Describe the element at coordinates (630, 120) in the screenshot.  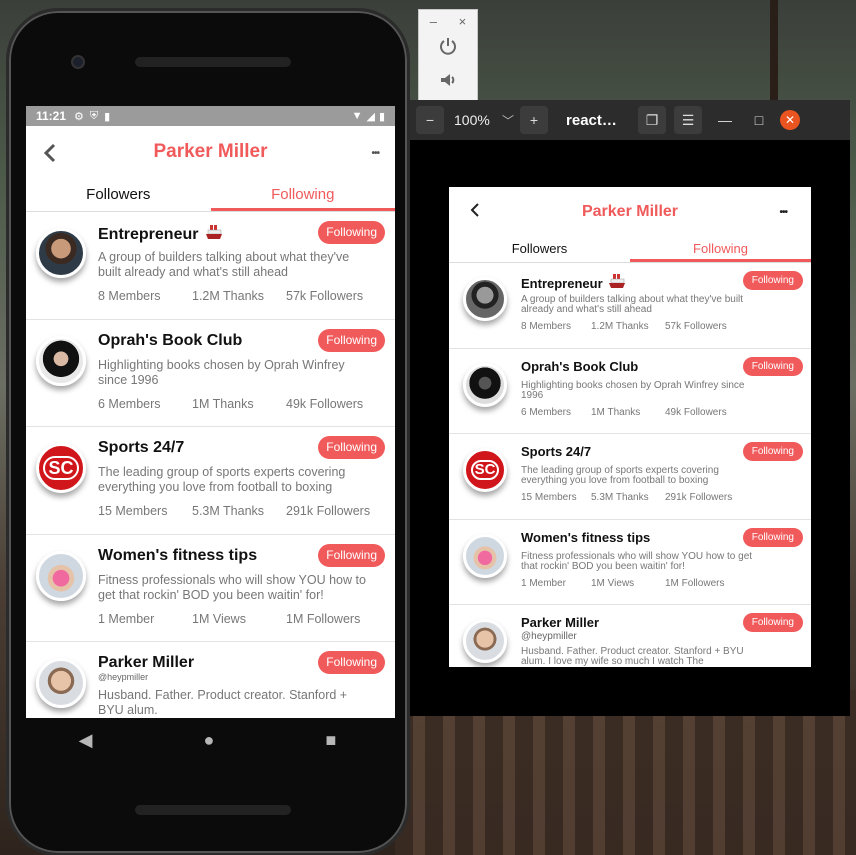
I see `window-titlebar: − 100% ﹀ + react… ❐ ☰ — □ ✕` at that location.